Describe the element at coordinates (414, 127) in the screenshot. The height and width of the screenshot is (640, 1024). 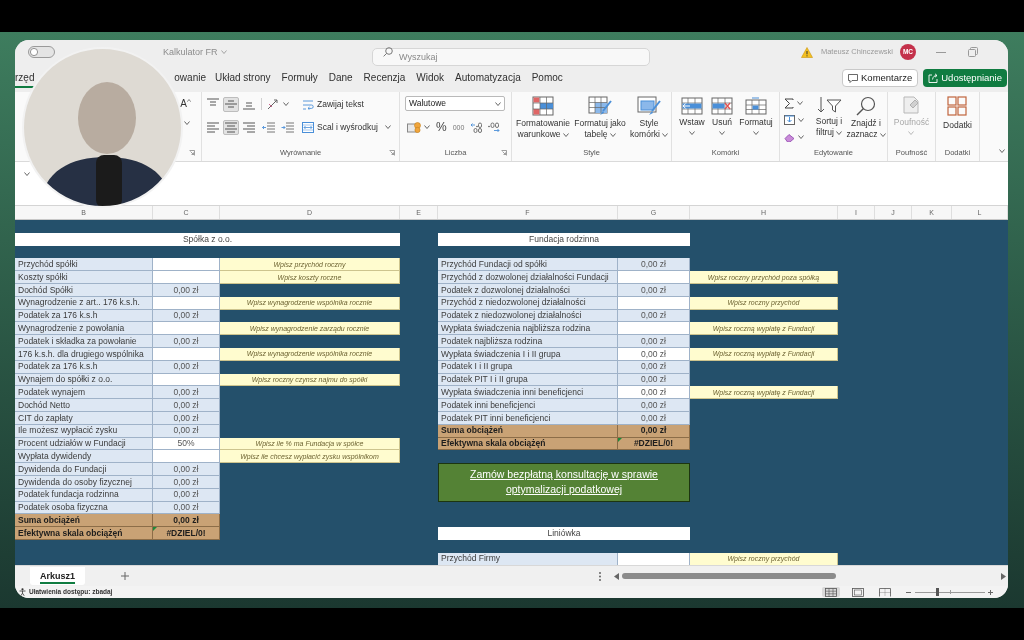
I see `accounting-format-icon` at that location.